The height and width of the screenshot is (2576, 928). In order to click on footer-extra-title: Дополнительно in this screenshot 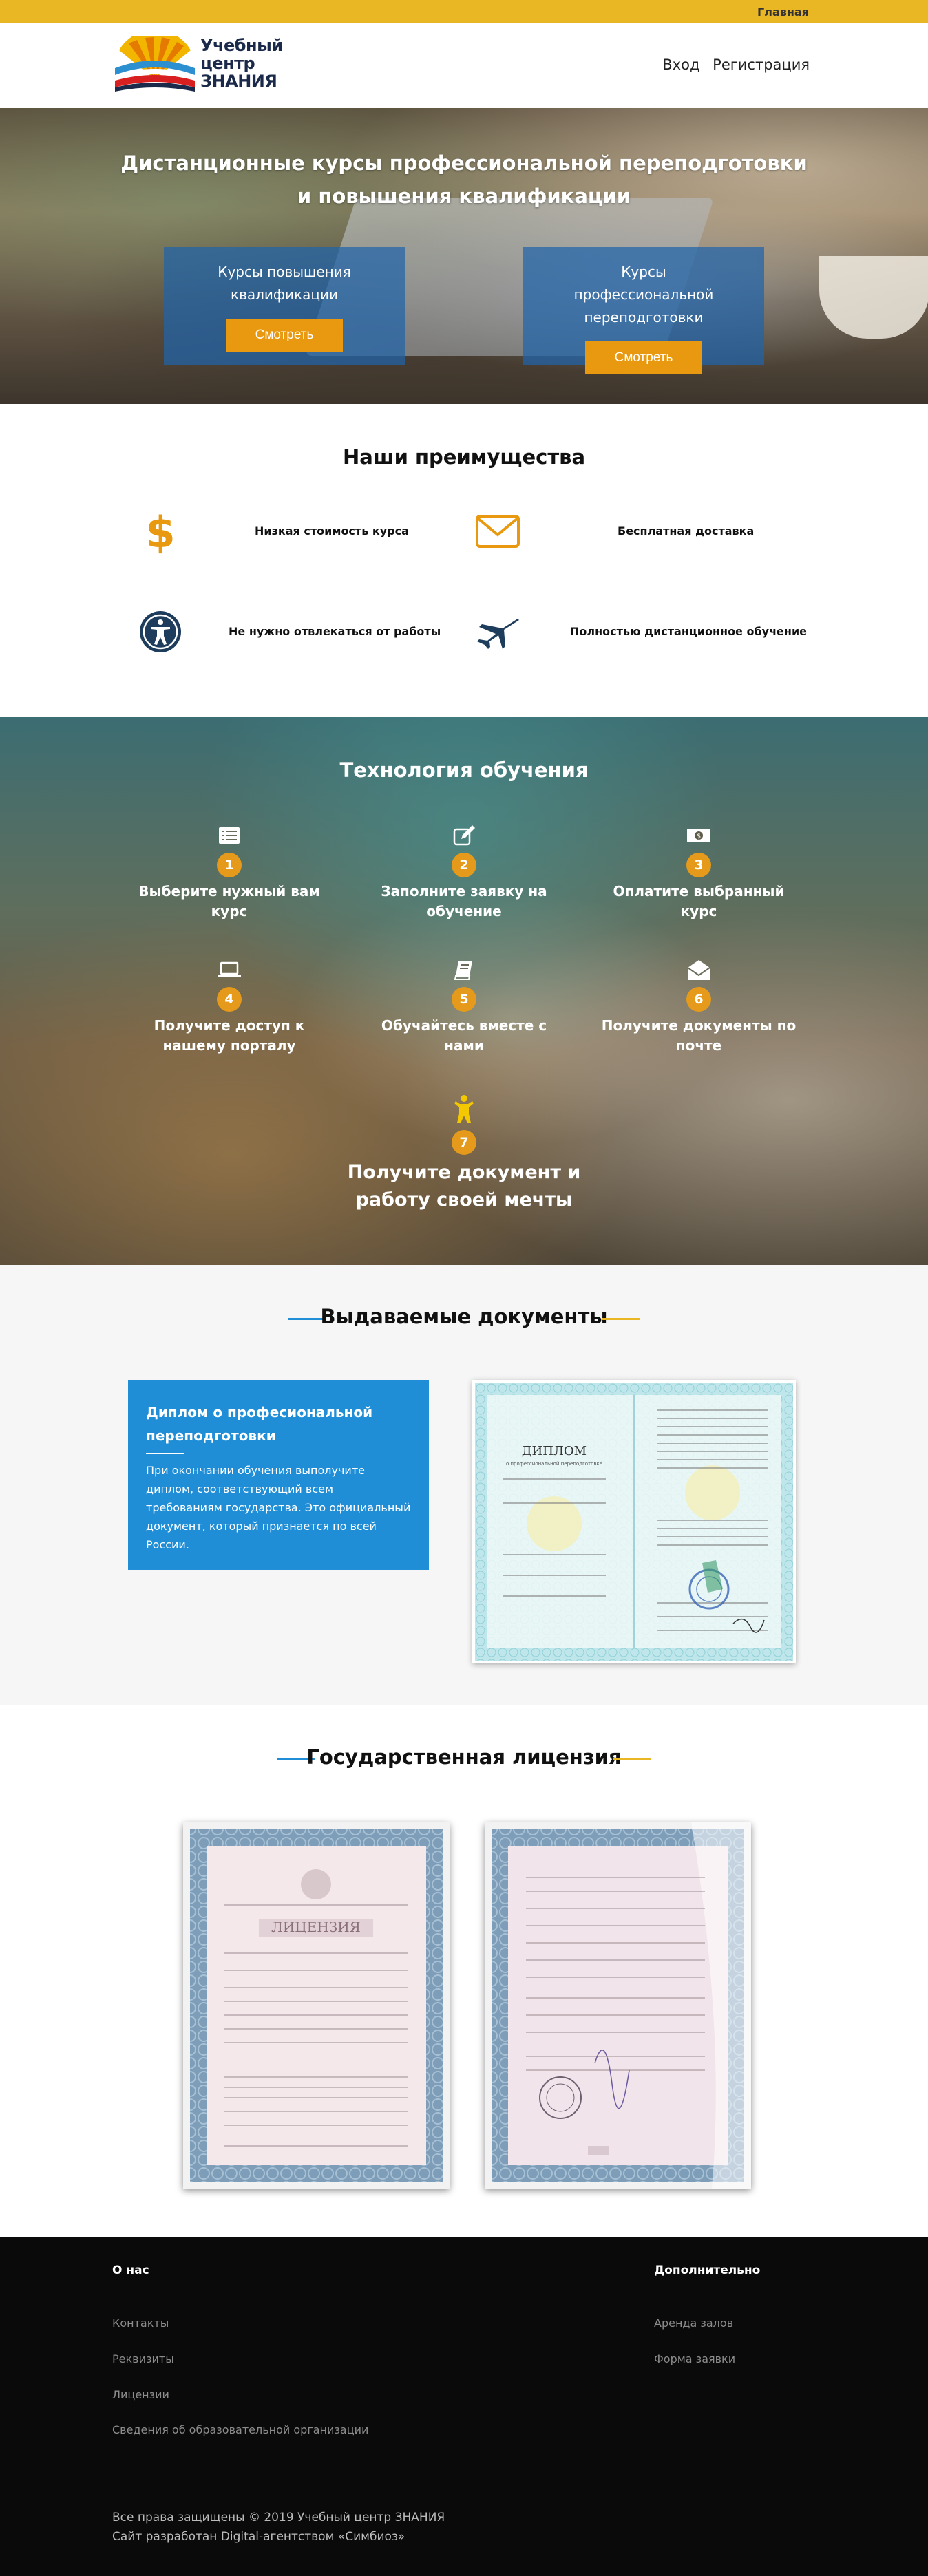, I will do `click(708, 2270)`.